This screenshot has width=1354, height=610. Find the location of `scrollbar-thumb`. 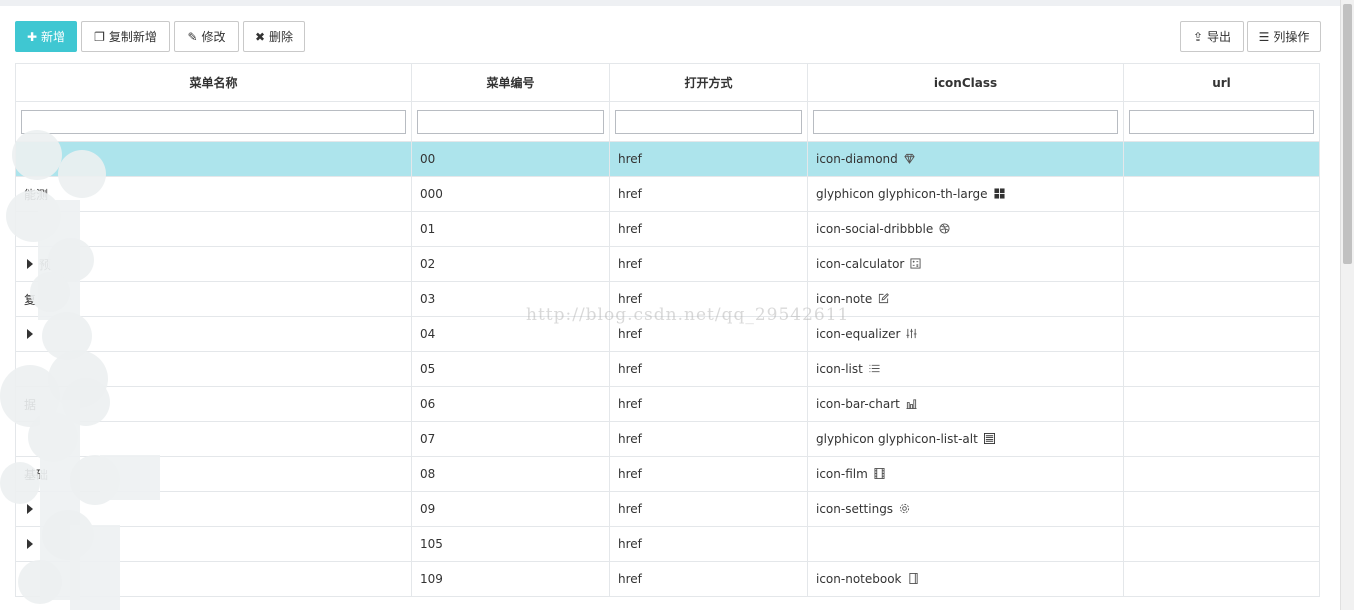

scrollbar-thumb is located at coordinates (1347, 134).